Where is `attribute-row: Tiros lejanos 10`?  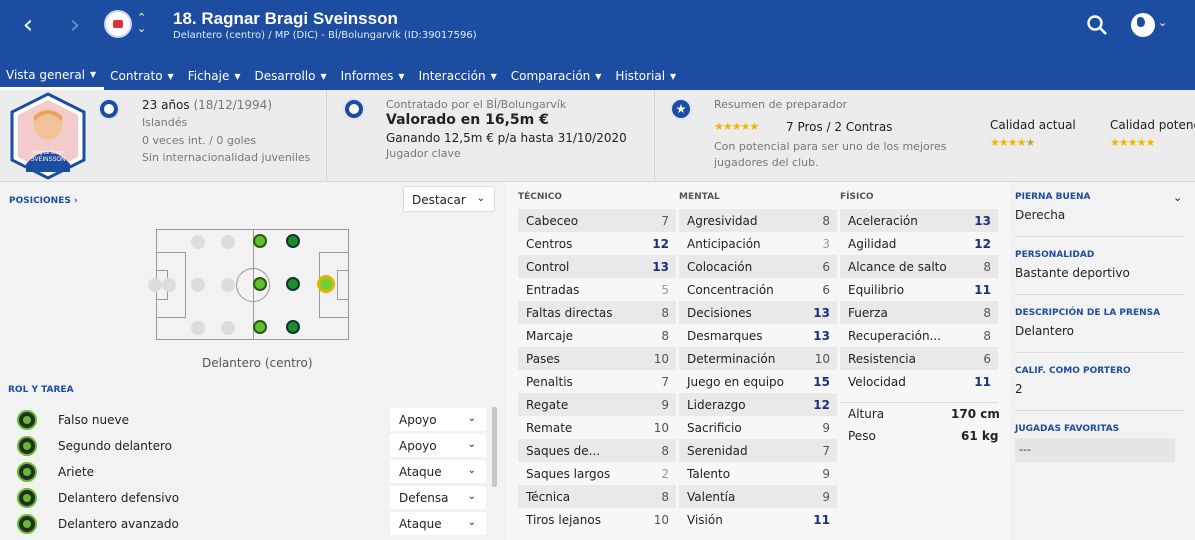
attribute-row: Tiros lejanos 10 is located at coordinates (597, 519).